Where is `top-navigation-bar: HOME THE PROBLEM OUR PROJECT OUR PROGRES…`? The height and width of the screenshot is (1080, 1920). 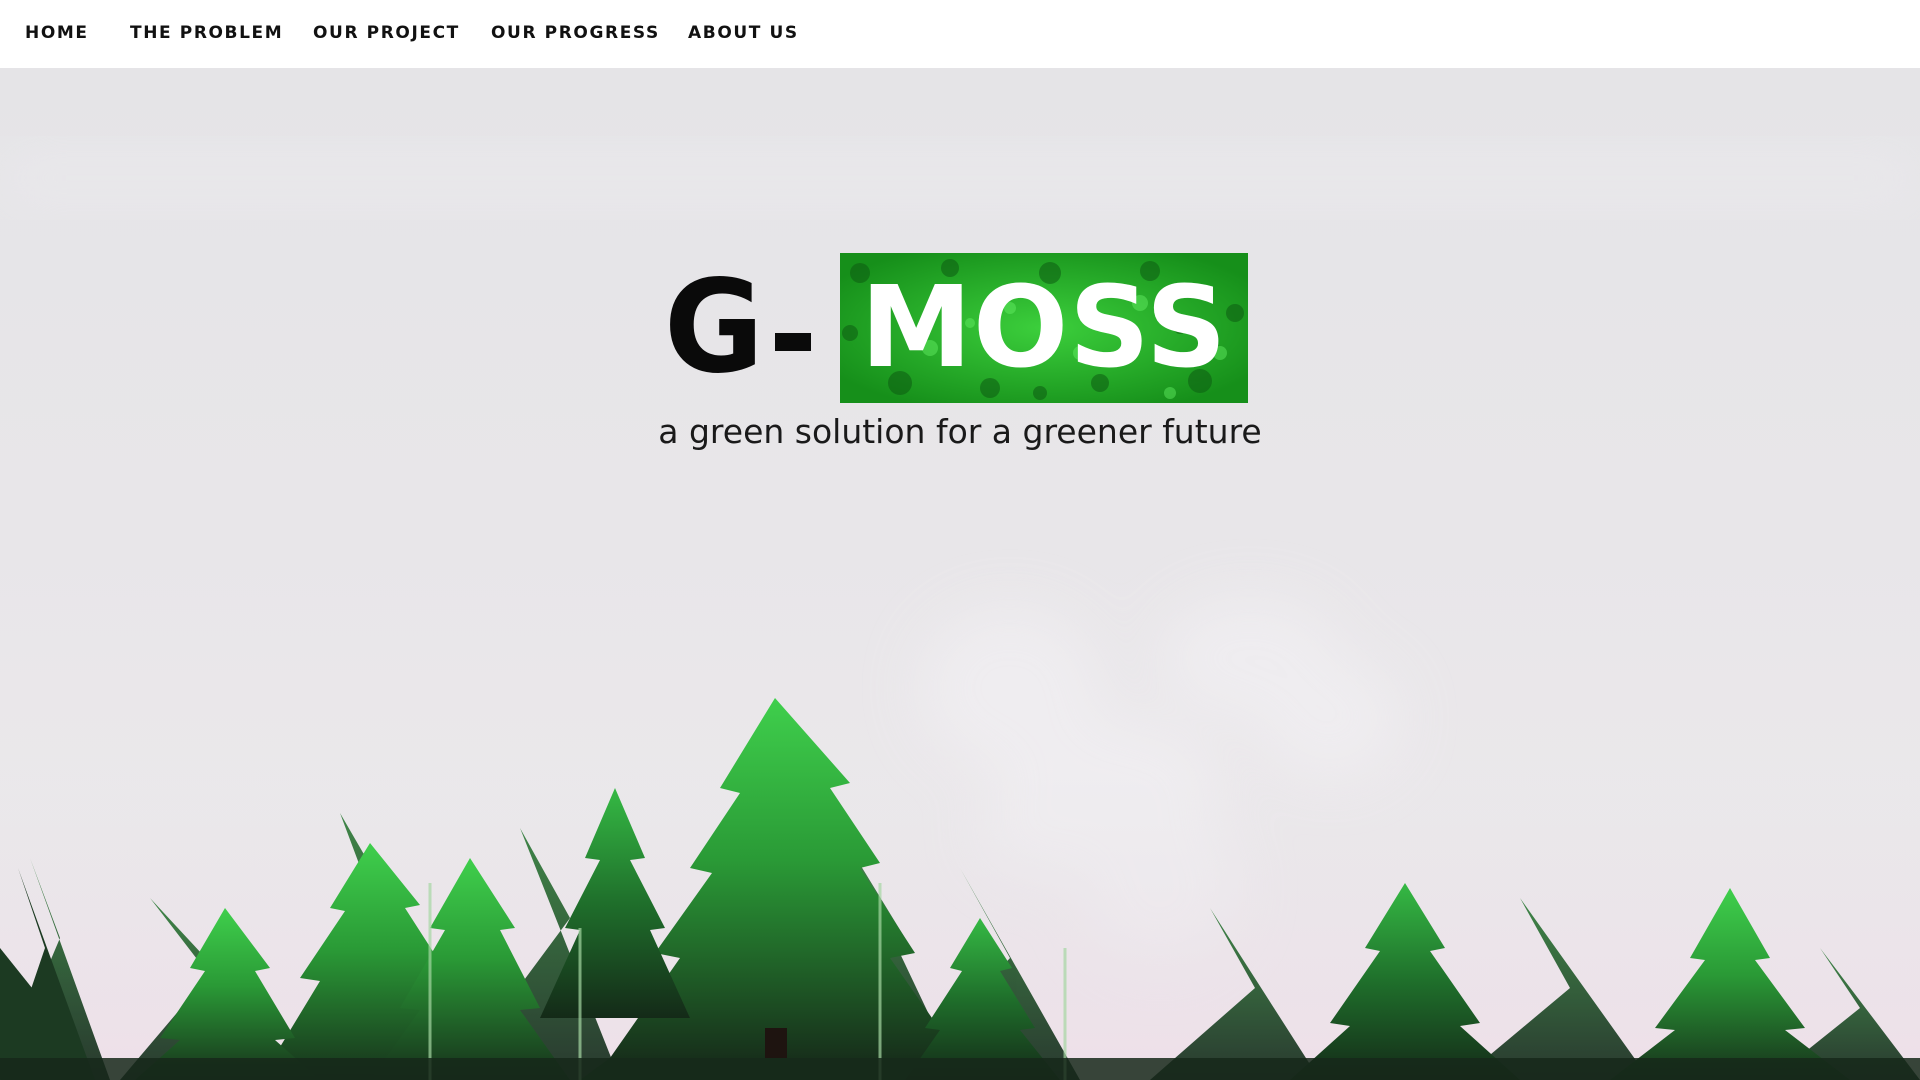
top-navigation-bar: HOME THE PROBLEM OUR PROJECT OUR PROGRES… is located at coordinates (960, 34).